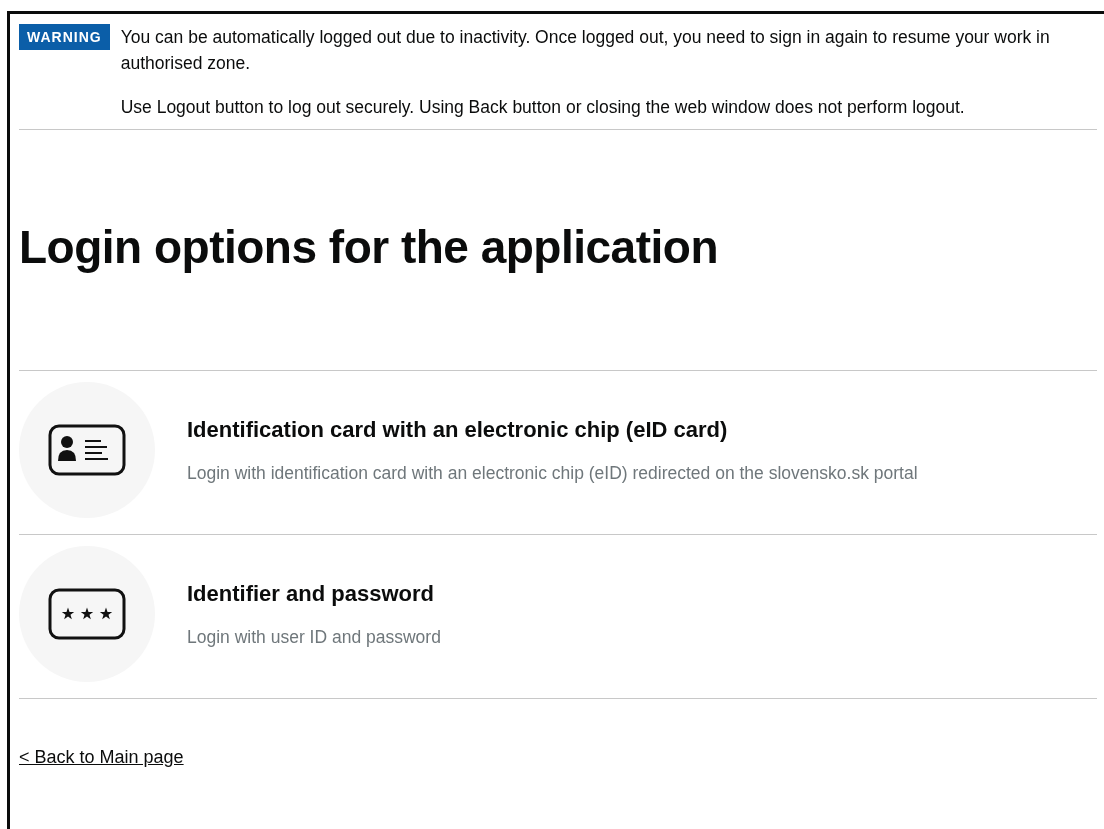 The height and width of the screenshot is (829, 1104). What do you see at coordinates (101, 757) in the screenshot?
I see `back-link: < Back to Main page` at bounding box center [101, 757].